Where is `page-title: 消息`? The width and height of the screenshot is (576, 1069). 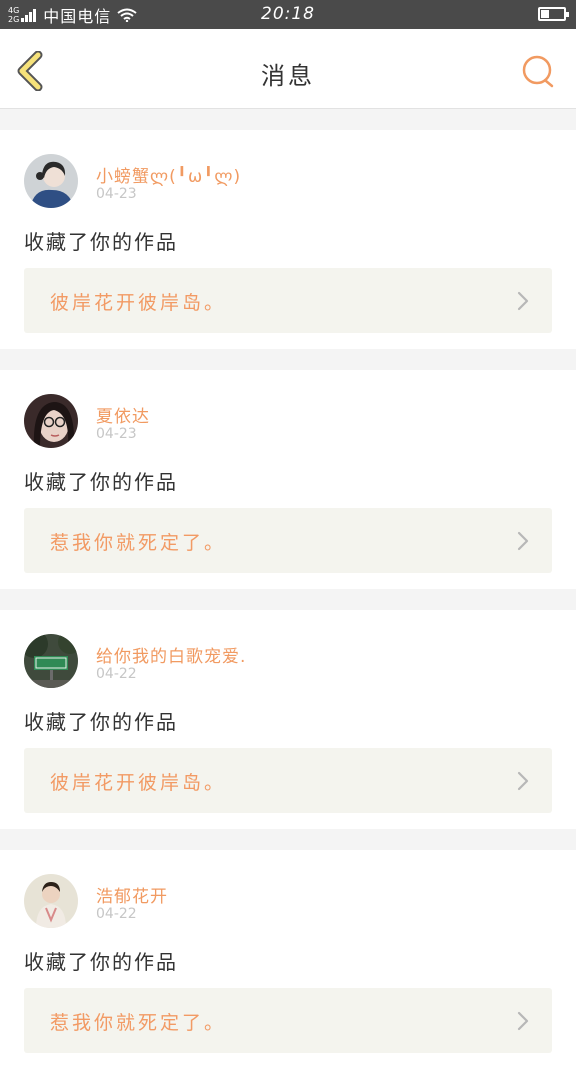 page-title: 消息 is located at coordinates (288, 76).